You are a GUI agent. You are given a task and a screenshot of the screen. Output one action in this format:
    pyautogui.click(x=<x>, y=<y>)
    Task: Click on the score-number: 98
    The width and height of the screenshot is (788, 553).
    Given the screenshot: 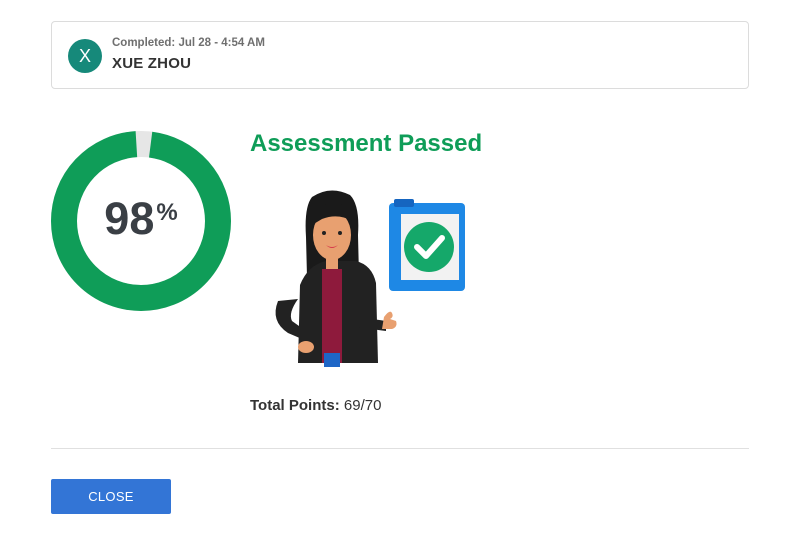 What is the action you would take?
    pyautogui.click(x=129, y=218)
    